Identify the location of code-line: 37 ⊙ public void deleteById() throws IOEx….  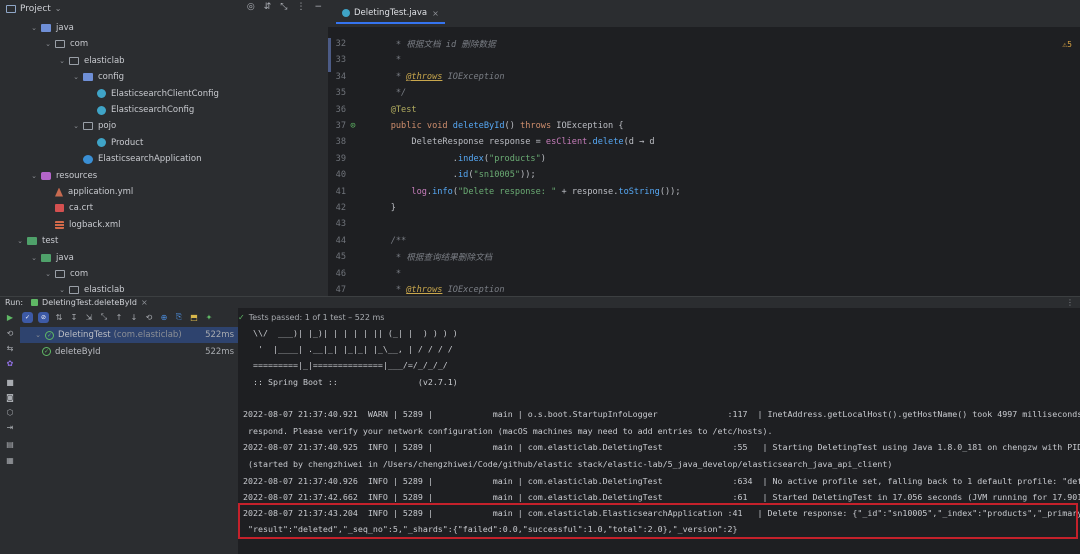
(704, 126).